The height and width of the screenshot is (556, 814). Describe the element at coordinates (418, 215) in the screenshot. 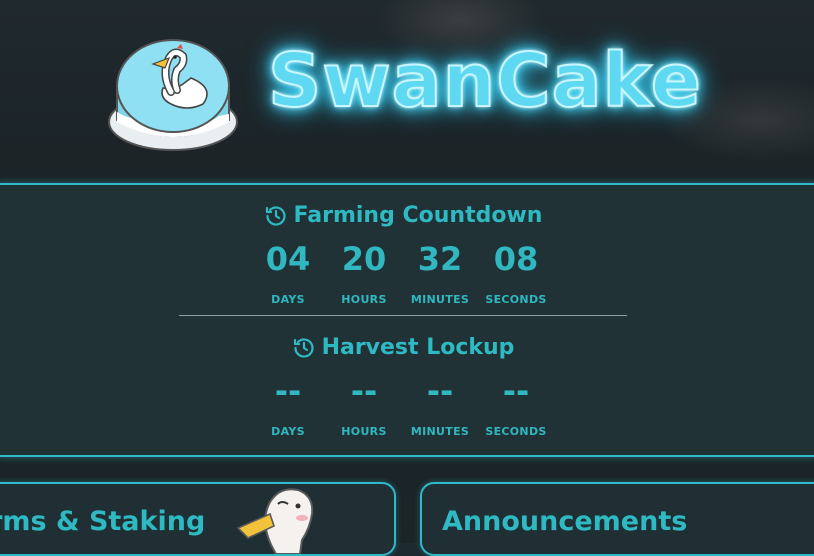

I see `farming-countdown-title: Farming Countdown` at that location.